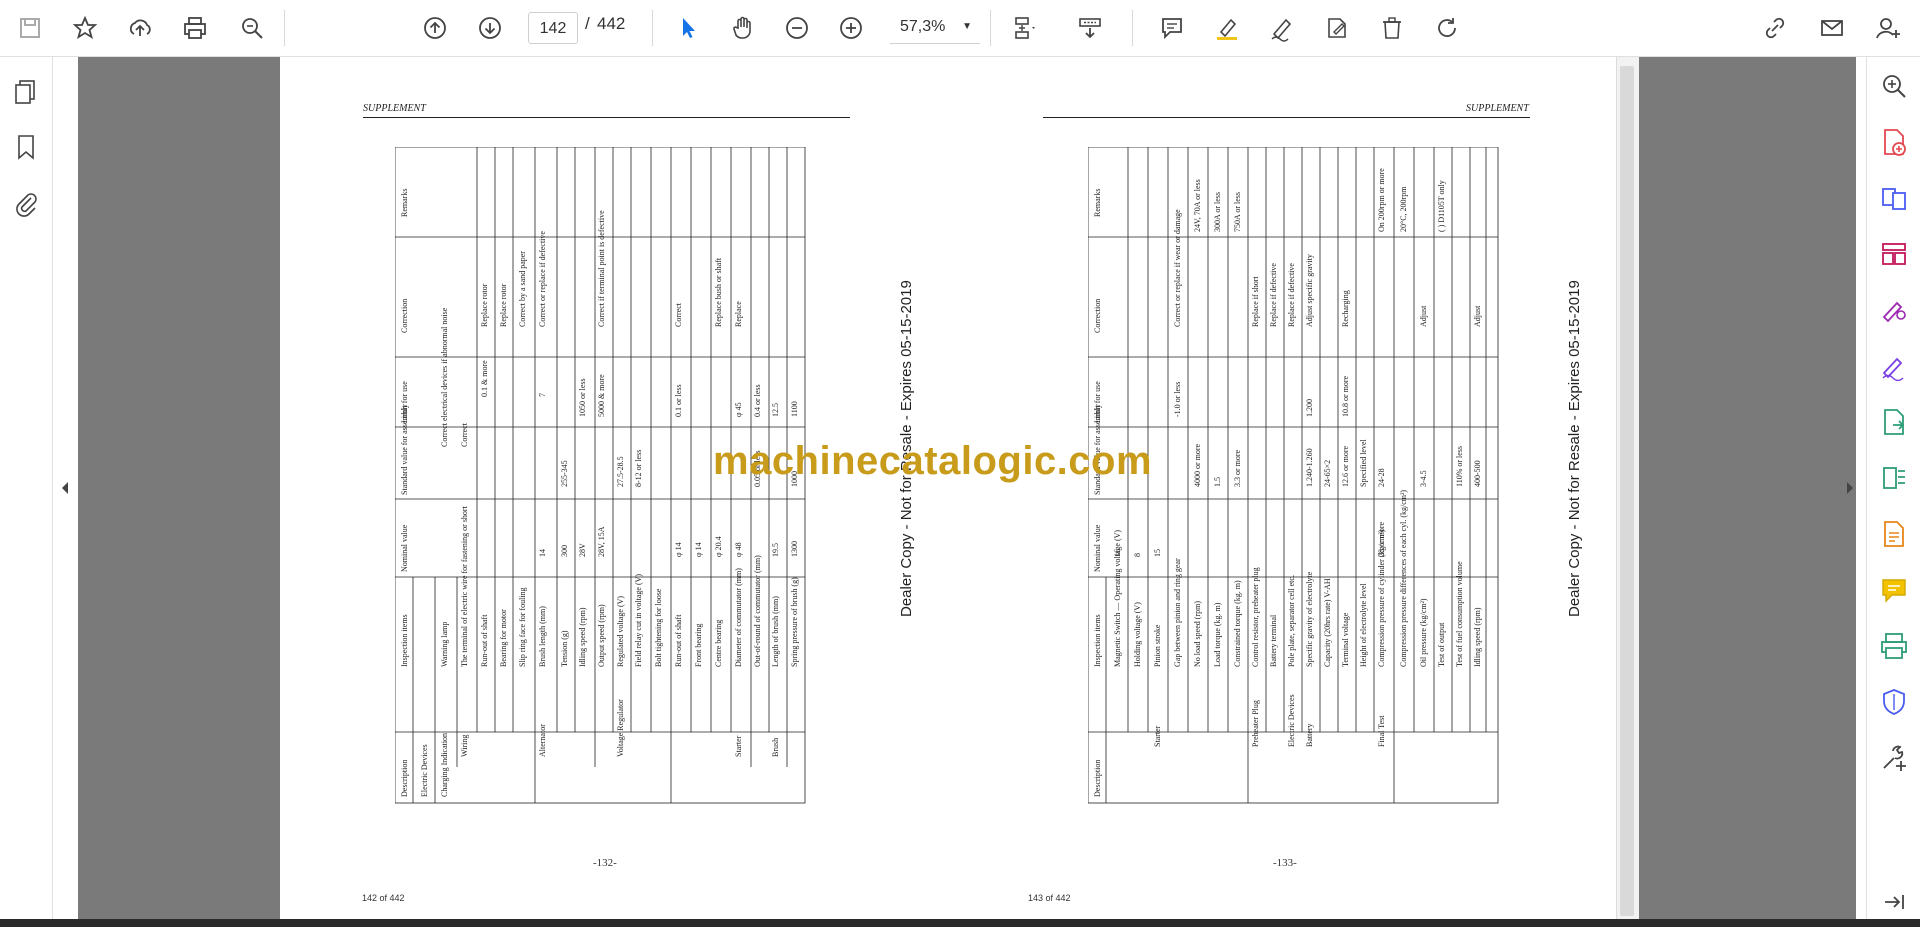 This screenshot has width=1920, height=927. What do you see at coordinates (797, 28) in the screenshot?
I see `zoom-out-icon` at bounding box center [797, 28].